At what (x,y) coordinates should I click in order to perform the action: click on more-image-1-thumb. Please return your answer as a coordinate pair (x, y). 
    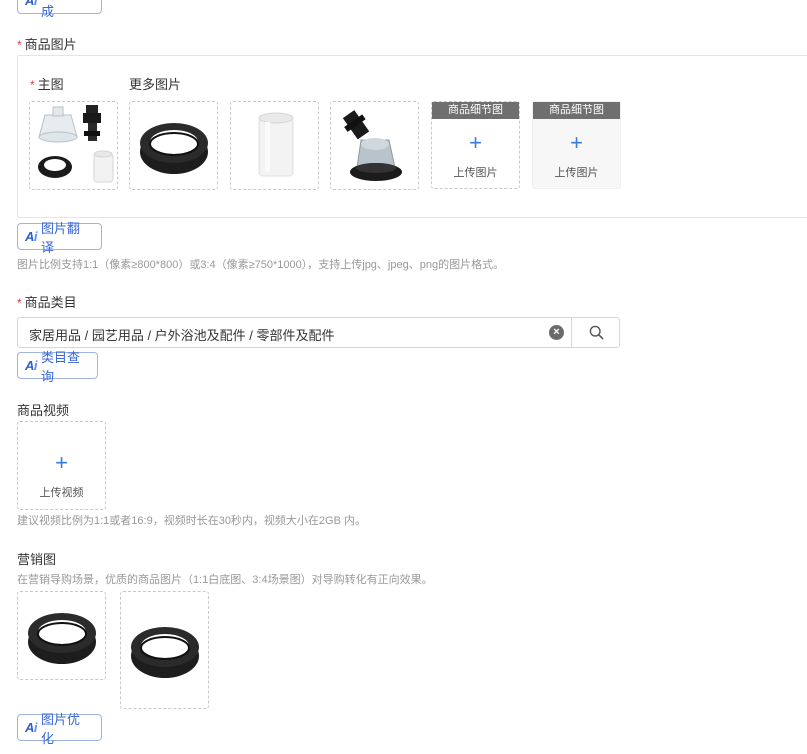
    Looking at the image, I should click on (173, 145).